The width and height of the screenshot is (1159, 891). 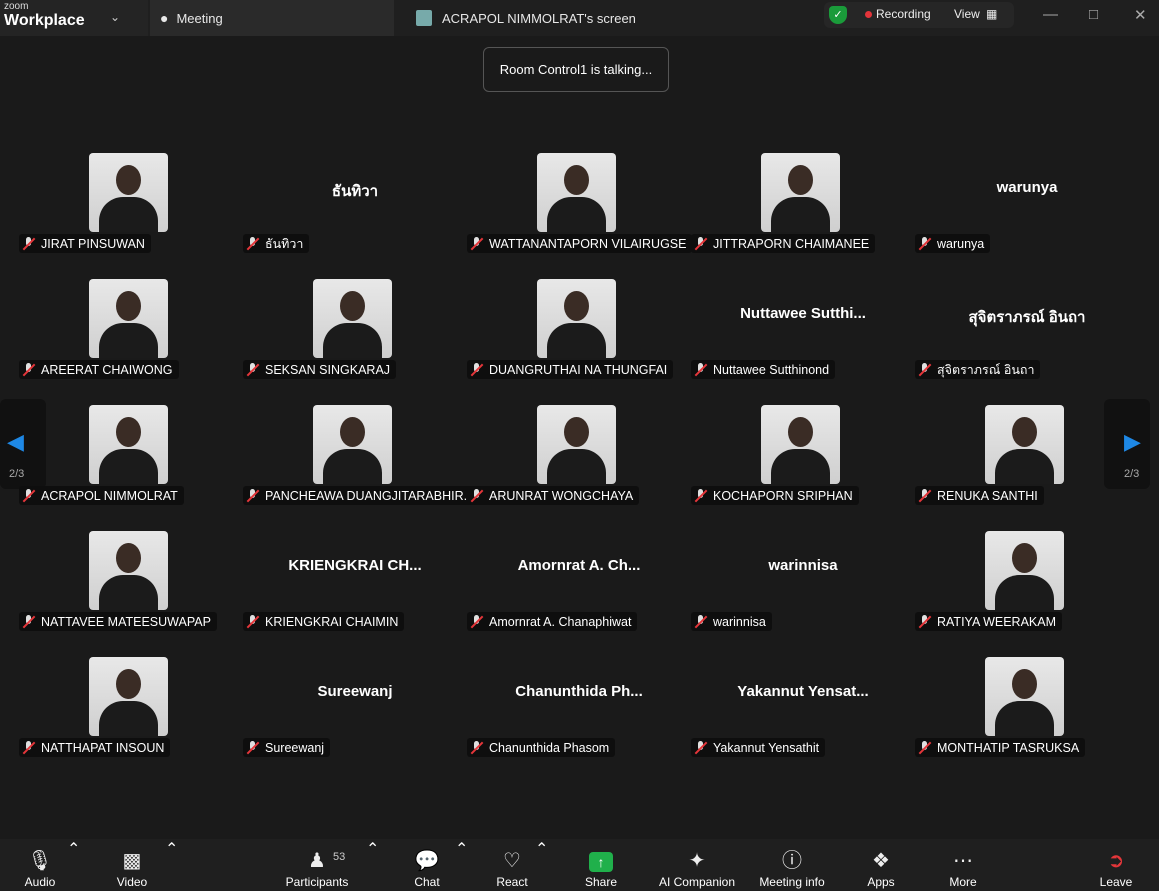 What do you see at coordinates (601, 865) in the screenshot?
I see `share-button: ↑ Share` at bounding box center [601, 865].